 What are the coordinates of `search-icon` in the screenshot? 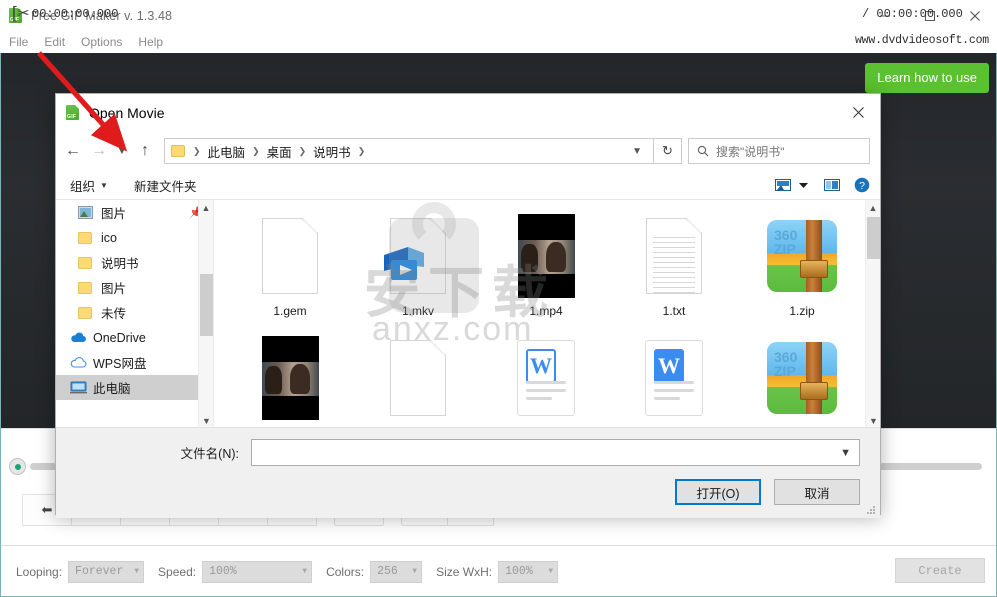 It's located at (703, 151).